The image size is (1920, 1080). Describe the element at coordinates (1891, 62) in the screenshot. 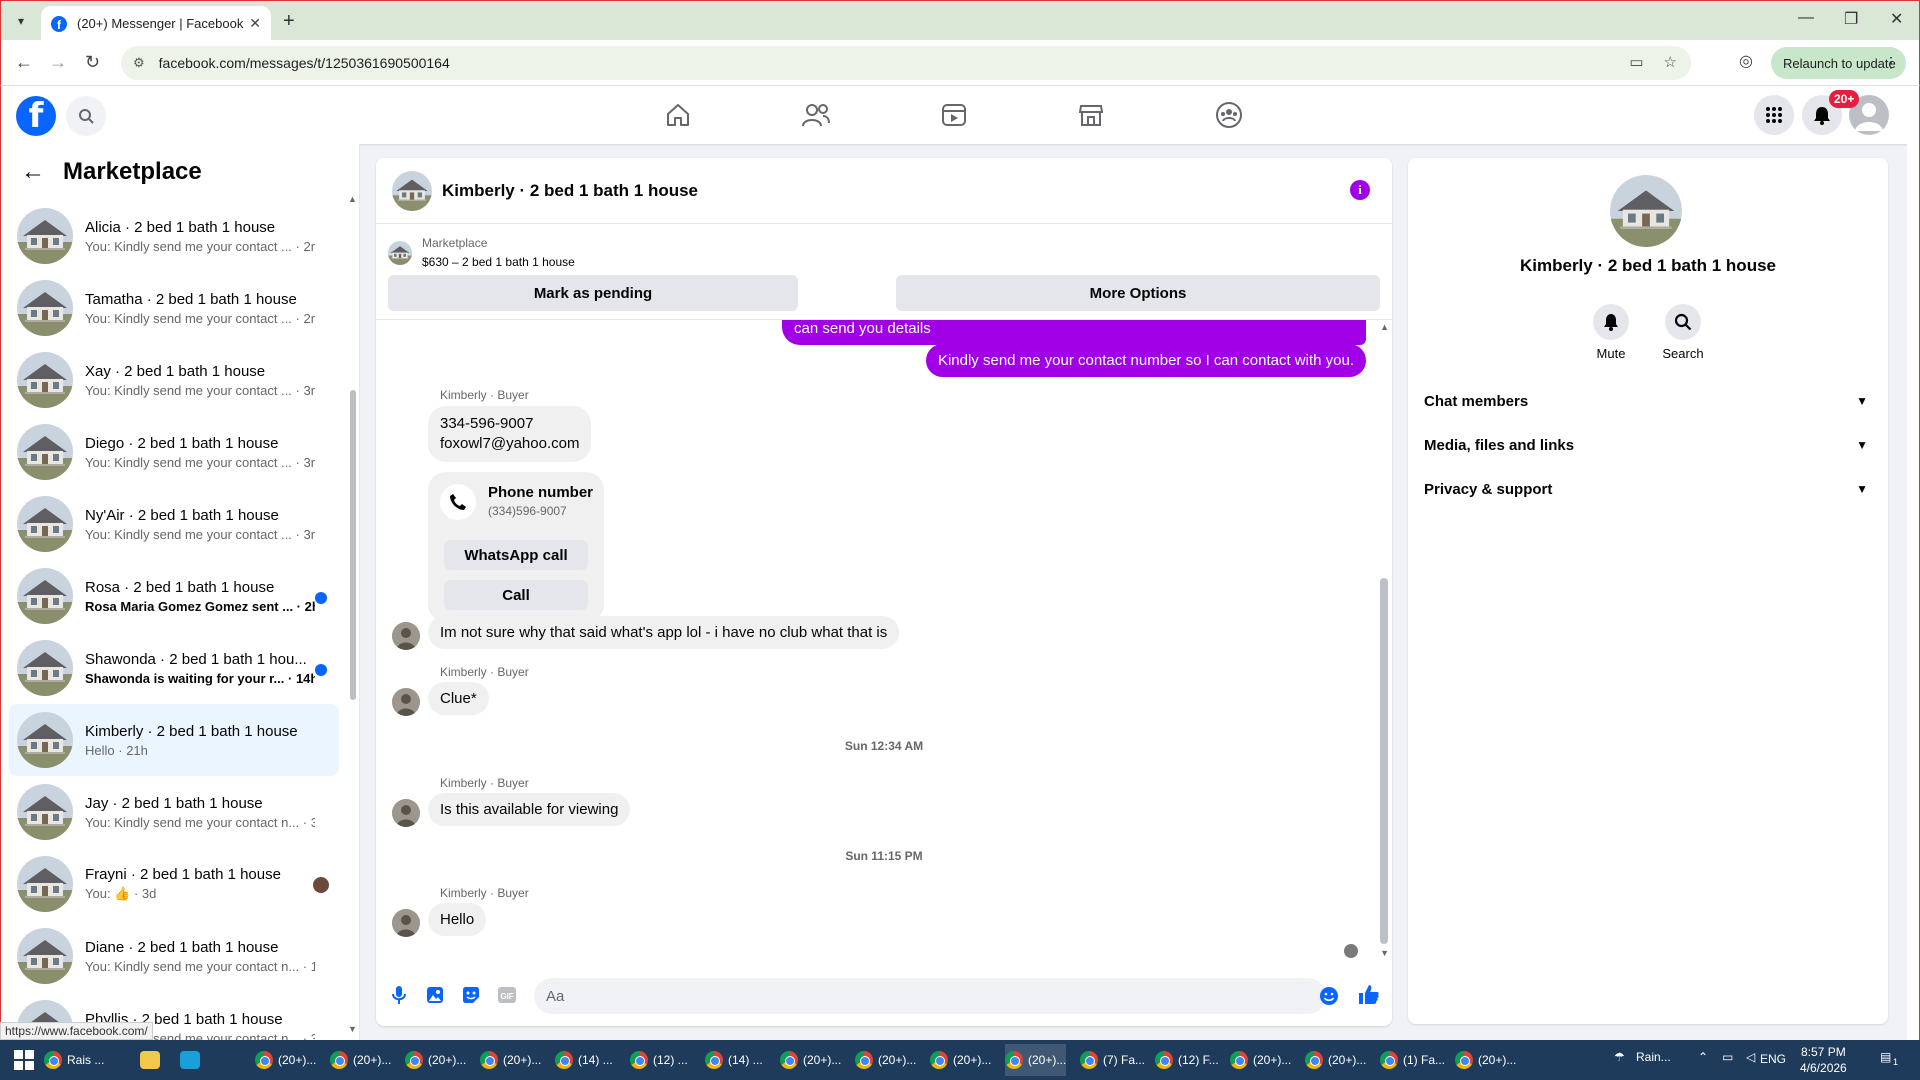

I see `browser-menu-icon: ⋮` at that location.